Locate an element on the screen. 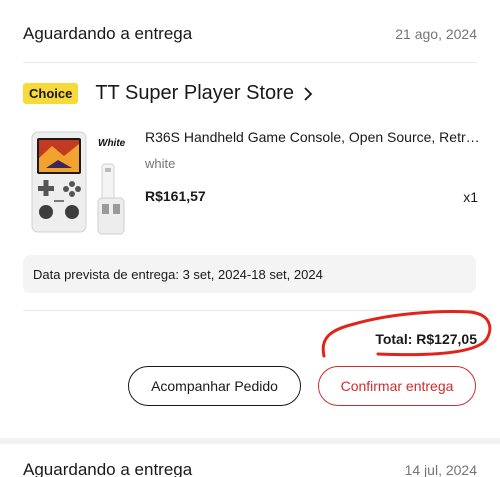 This screenshot has height=477, width=500. track-order-button: Acompanhar Pedido is located at coordinates (214, 386).